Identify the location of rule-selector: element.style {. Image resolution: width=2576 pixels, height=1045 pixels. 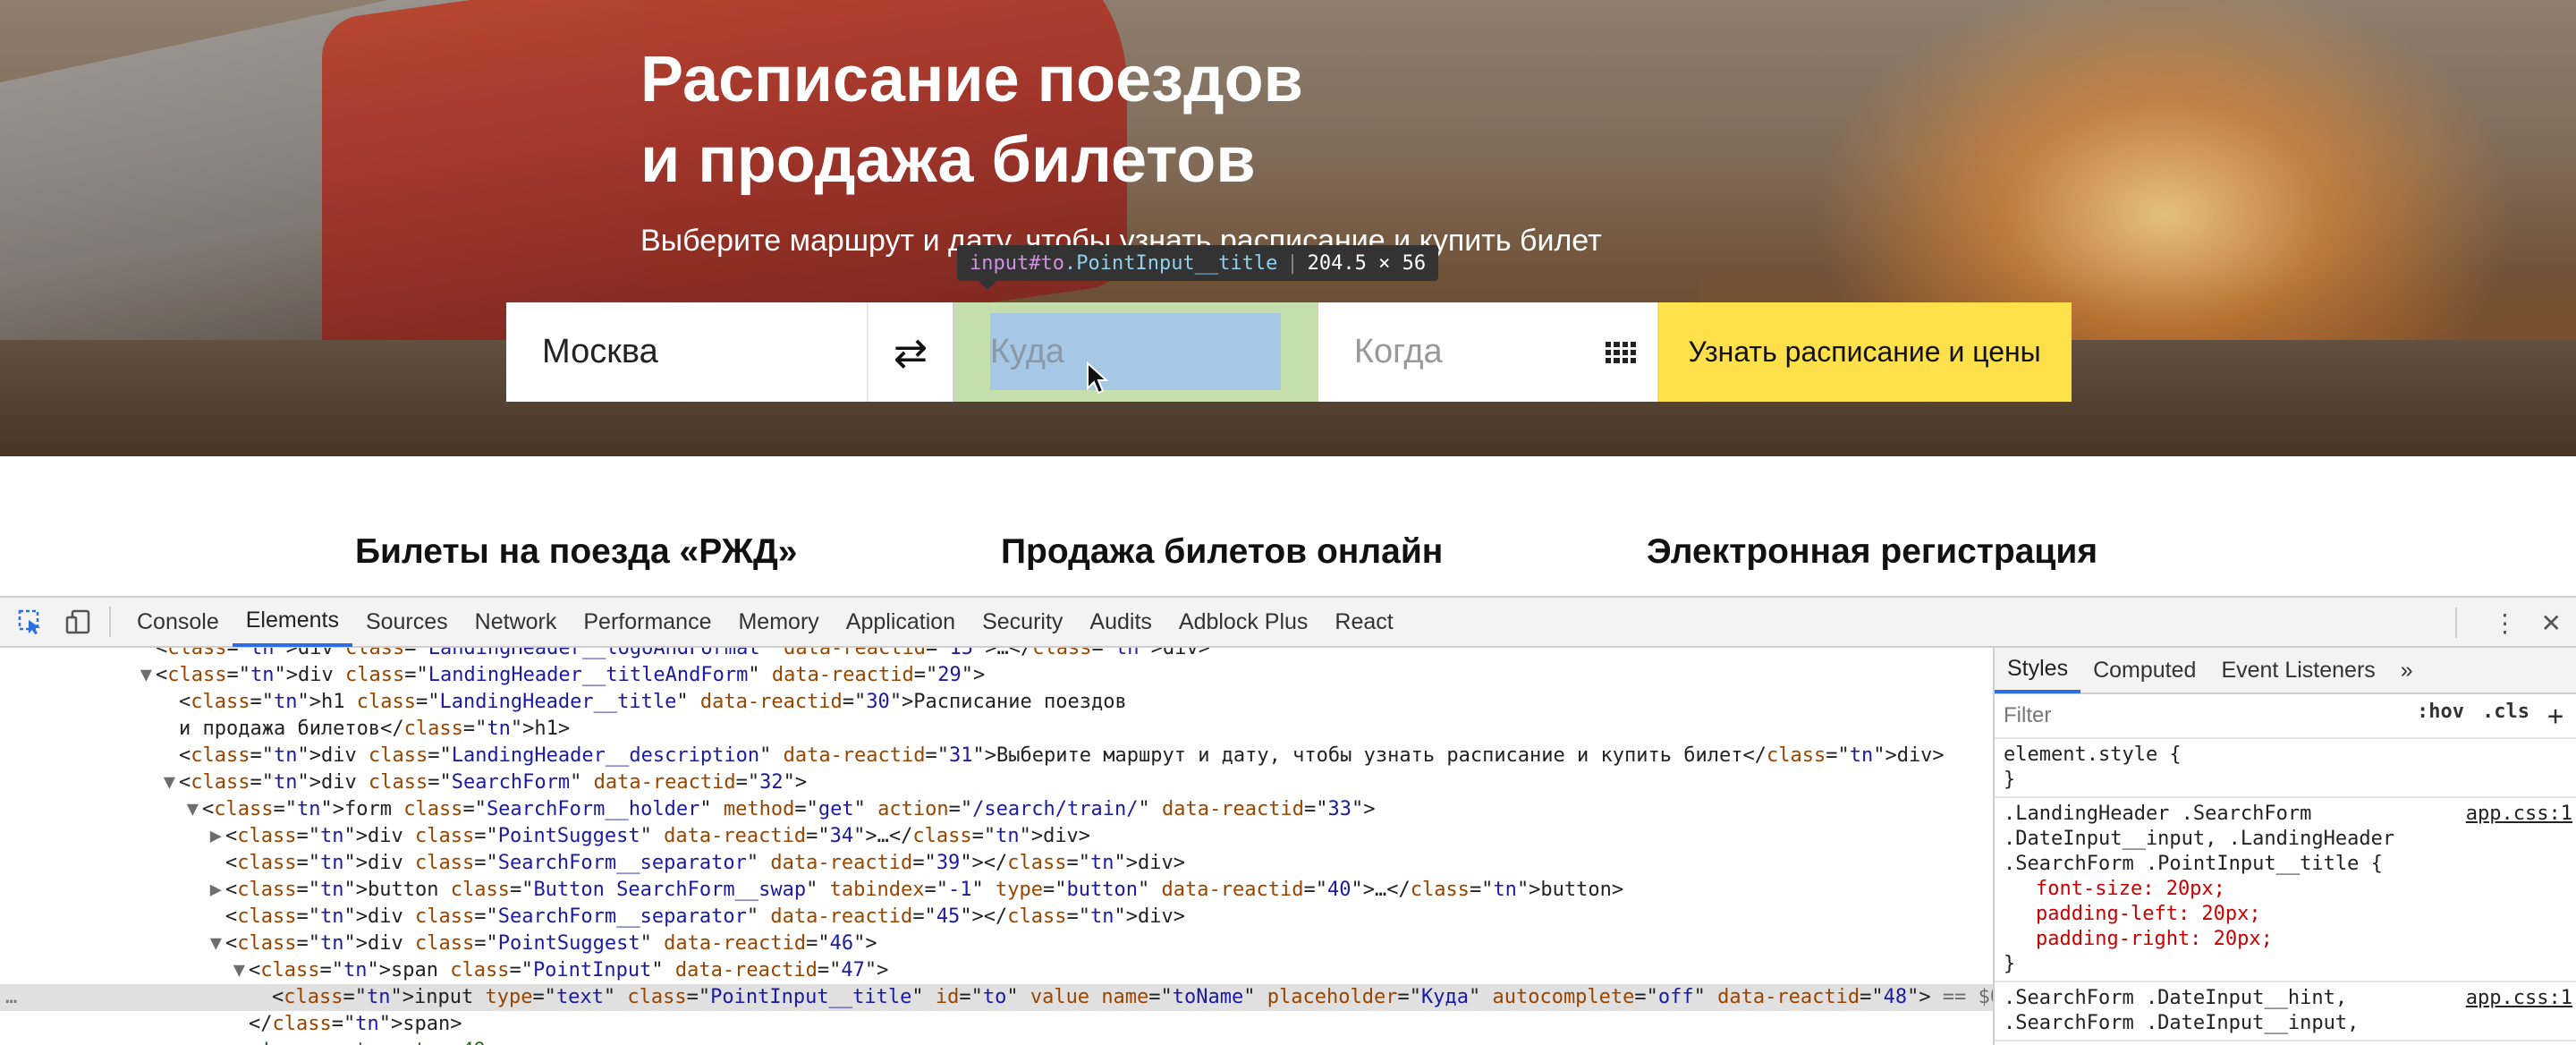
(2093, 754).